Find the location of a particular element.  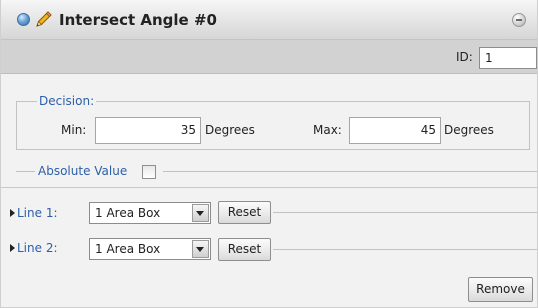

min-label: Min: is located at coordinates (74, 130).